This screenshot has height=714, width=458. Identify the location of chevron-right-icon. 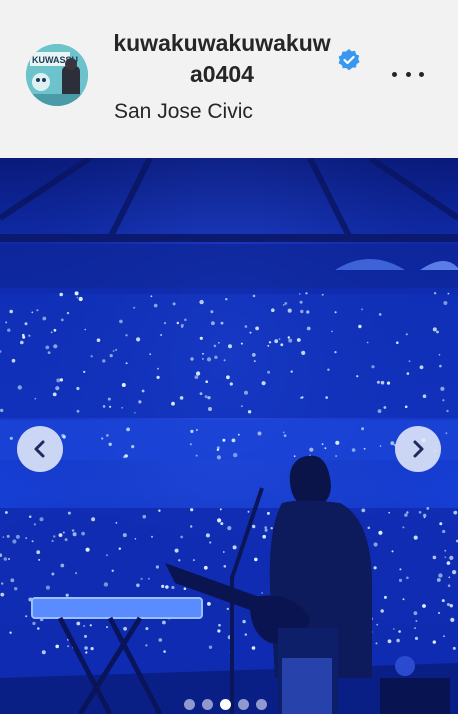
(418, 449).